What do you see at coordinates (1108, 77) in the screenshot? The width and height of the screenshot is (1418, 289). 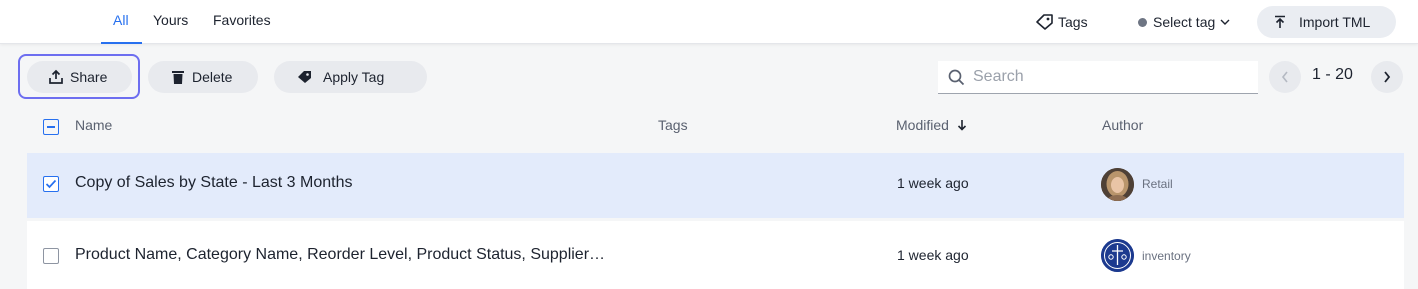 I see `search-input` at bounding box center [1108, 77].